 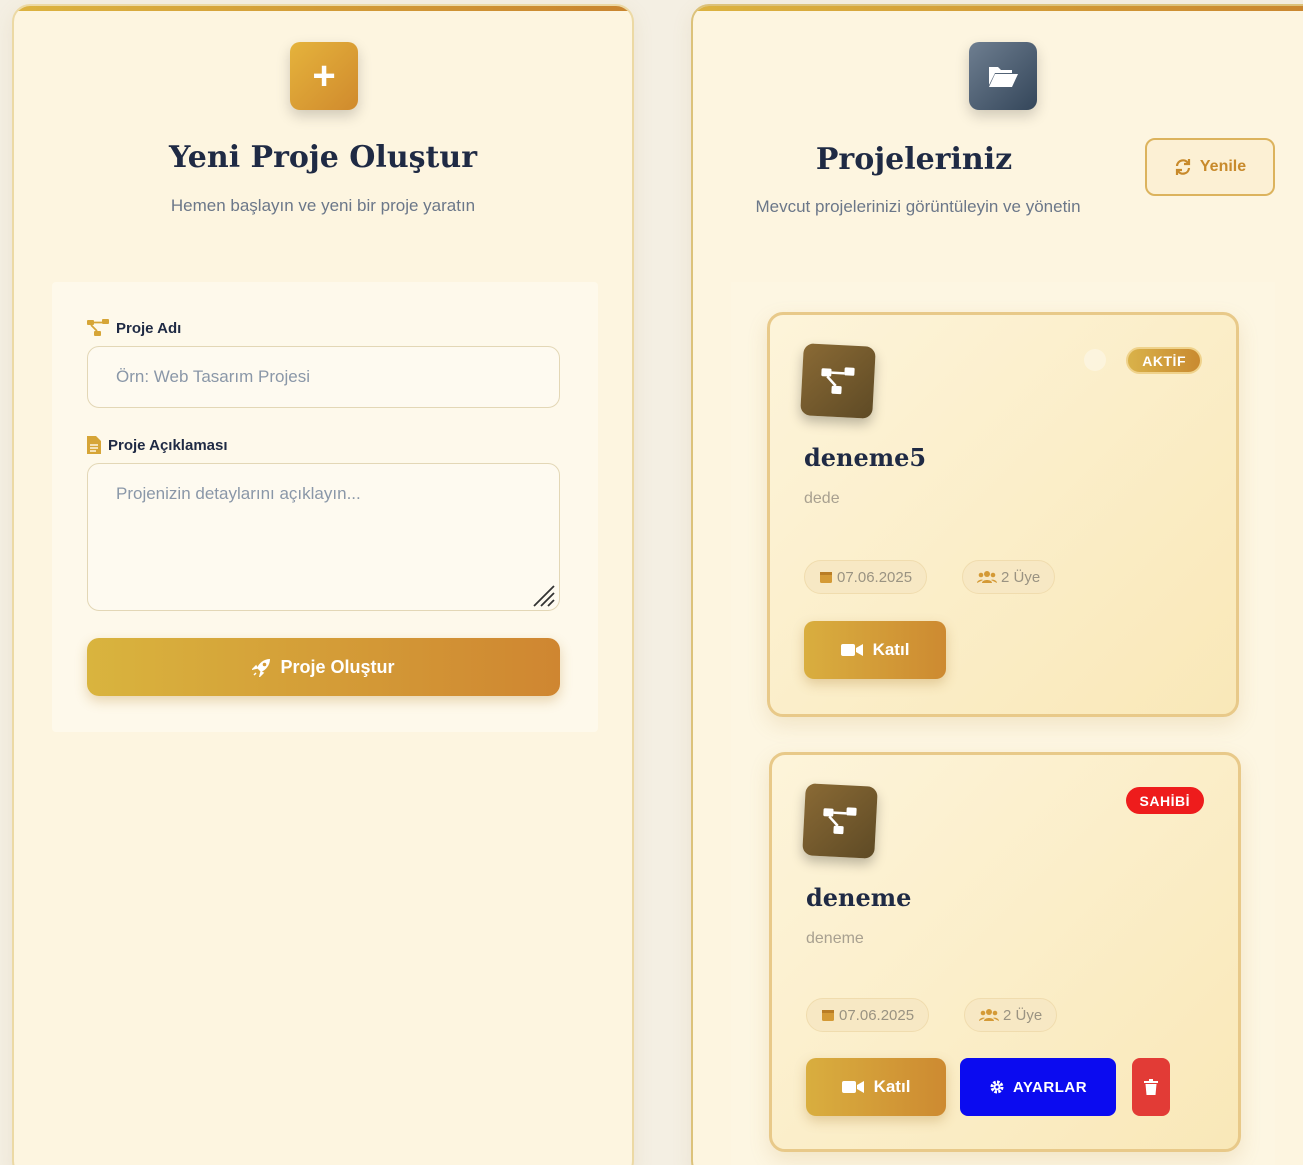 I want to click on project-name-label-text: Proje Adı, so click(x=149, y=328).